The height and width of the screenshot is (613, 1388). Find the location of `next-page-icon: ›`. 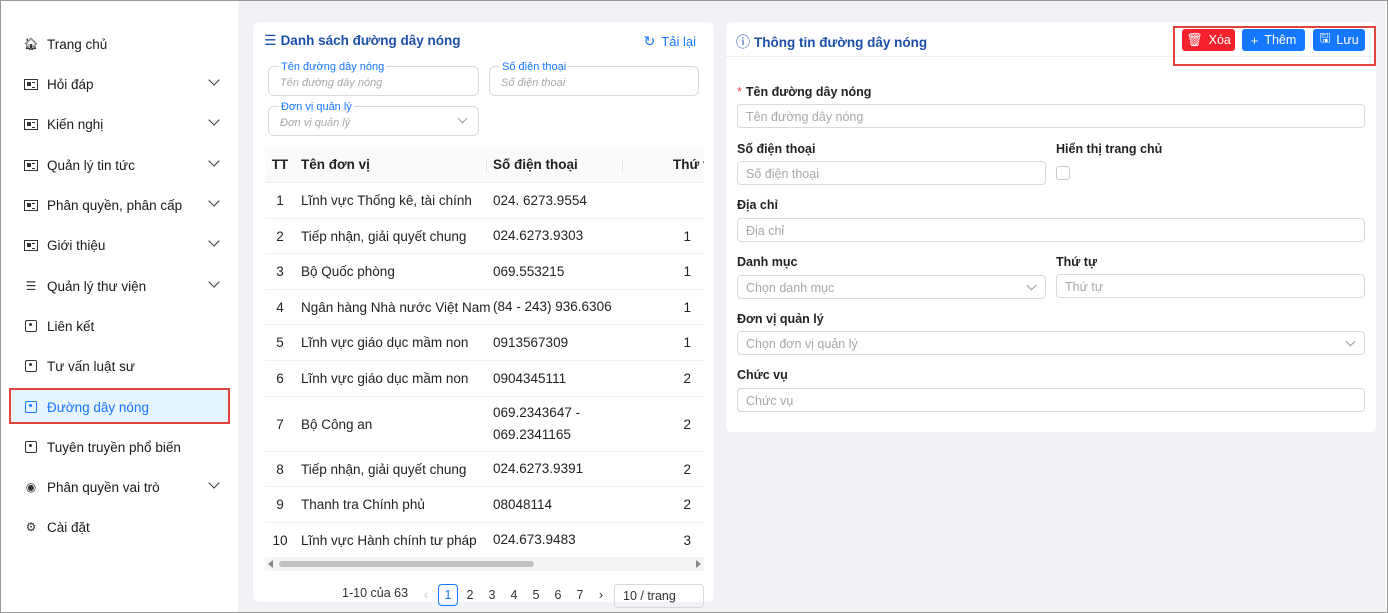

next-page-icon: › is located at coordinates (601, 595).